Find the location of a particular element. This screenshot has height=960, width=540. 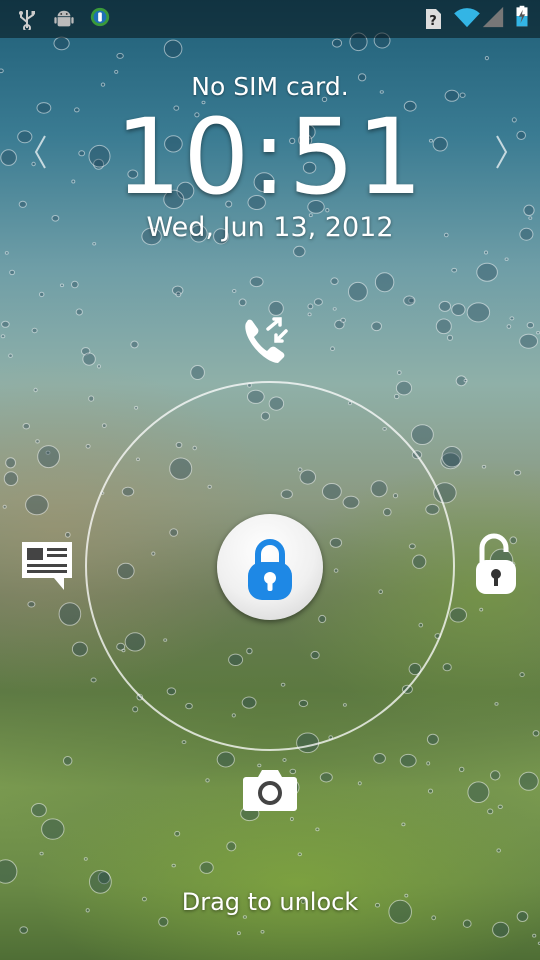

no-sim-icon: ? is located at coordinates (433, 19).